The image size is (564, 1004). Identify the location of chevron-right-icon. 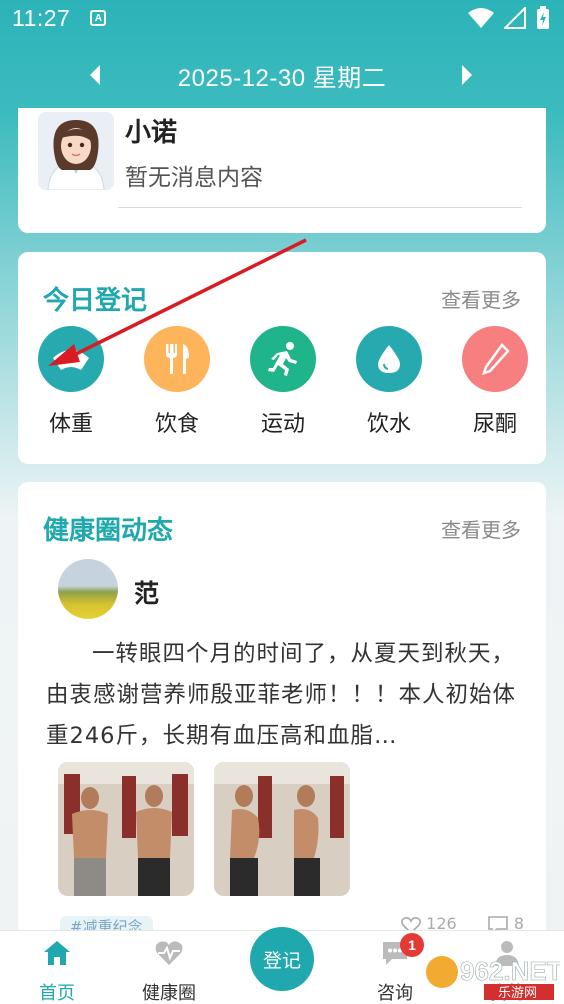
(466, 75).